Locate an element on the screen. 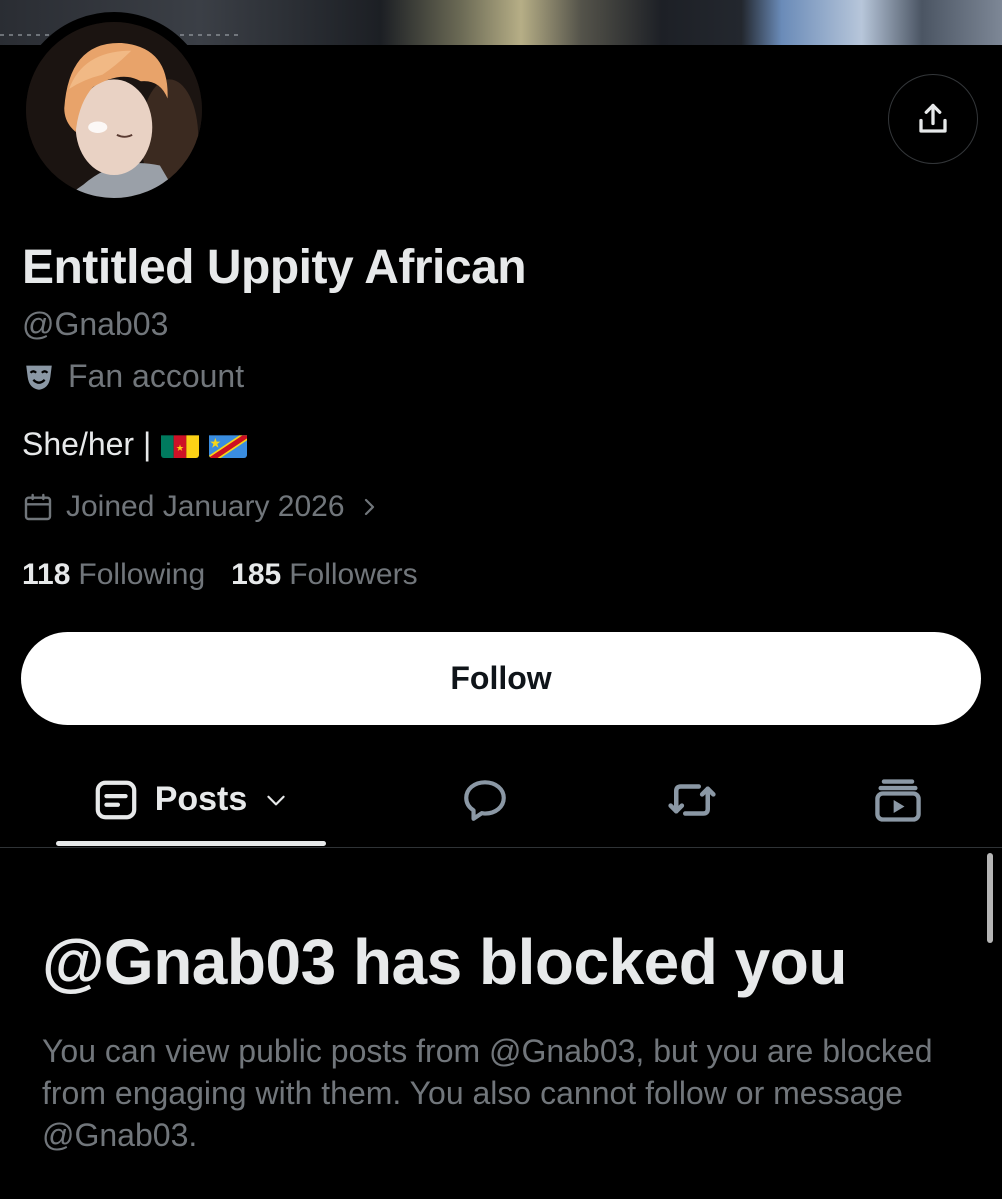 Image resolution: width=1002 pixels, height=1199 pixels. avatar-portrait is located at coordinates (114, 110).